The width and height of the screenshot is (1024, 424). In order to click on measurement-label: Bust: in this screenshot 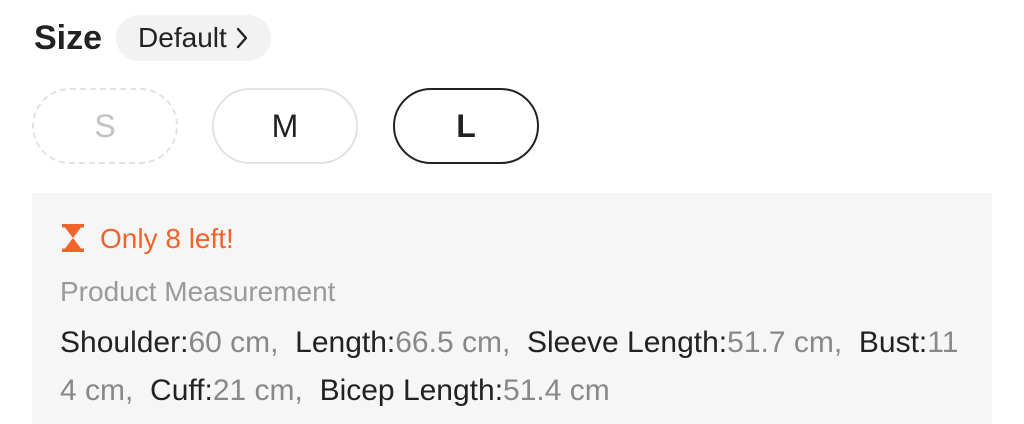, I will do `click(893, 342)`.